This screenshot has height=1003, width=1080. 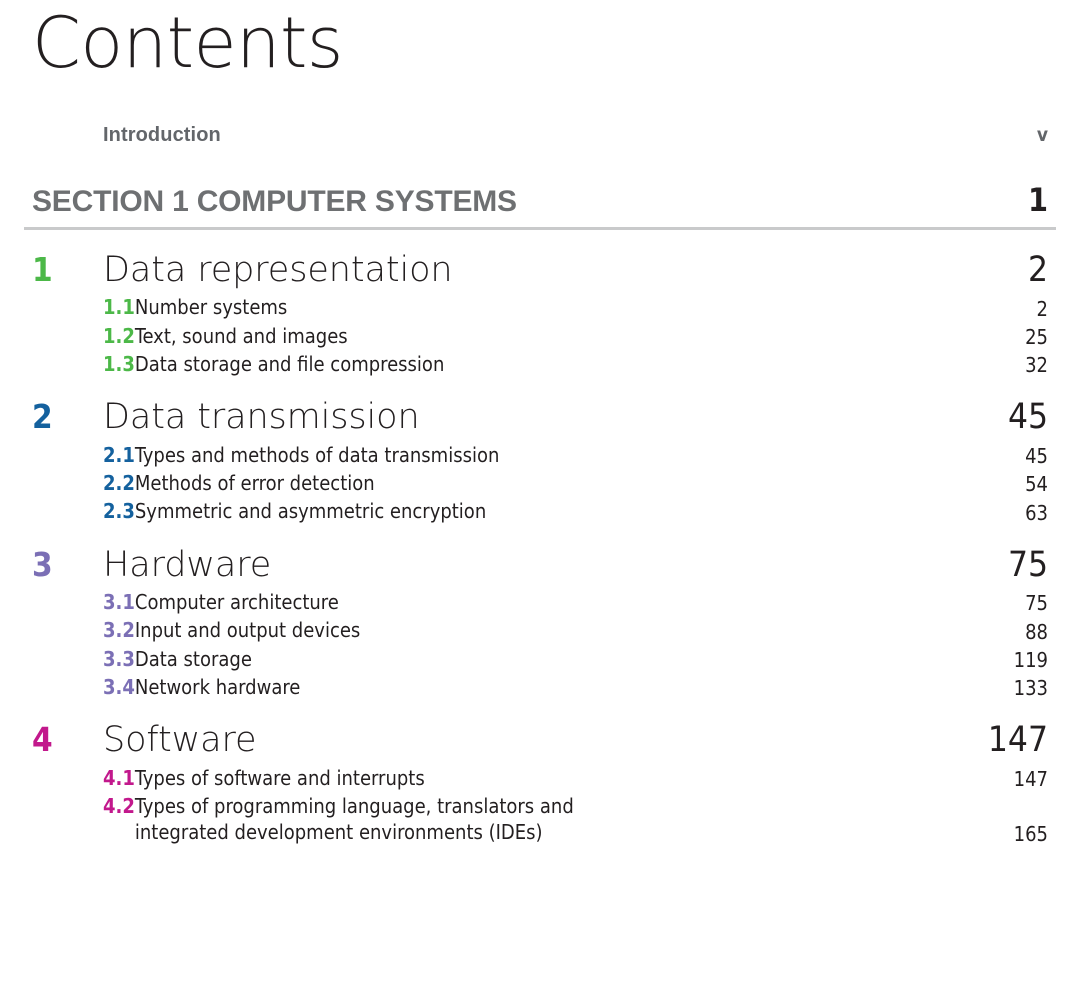 I want to click on subsection-title: Methods of error detection, so click(x=254, y=482).